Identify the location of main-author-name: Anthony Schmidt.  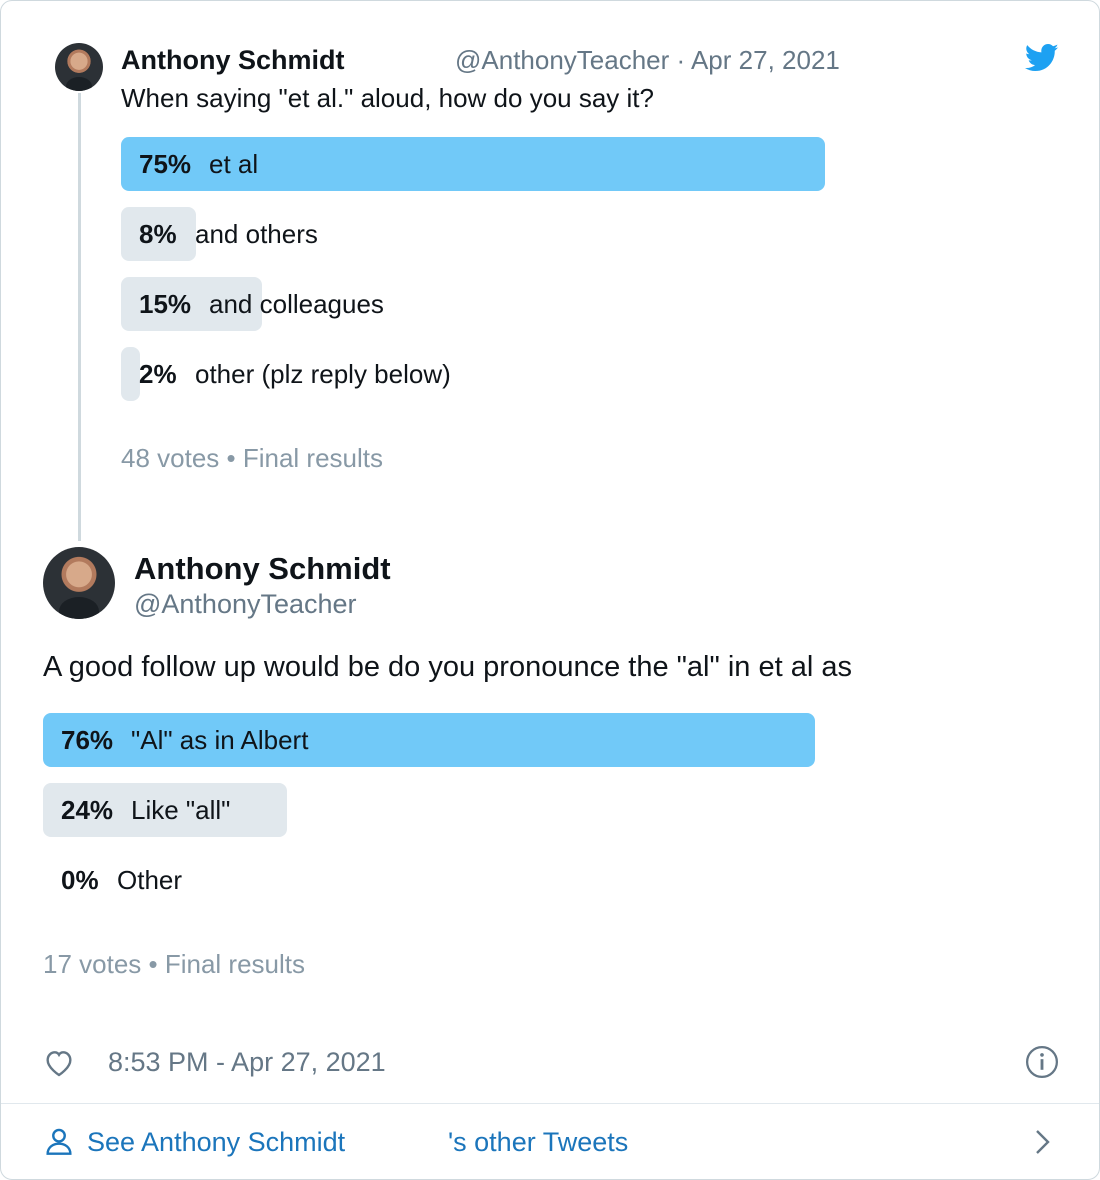
(262, 569).